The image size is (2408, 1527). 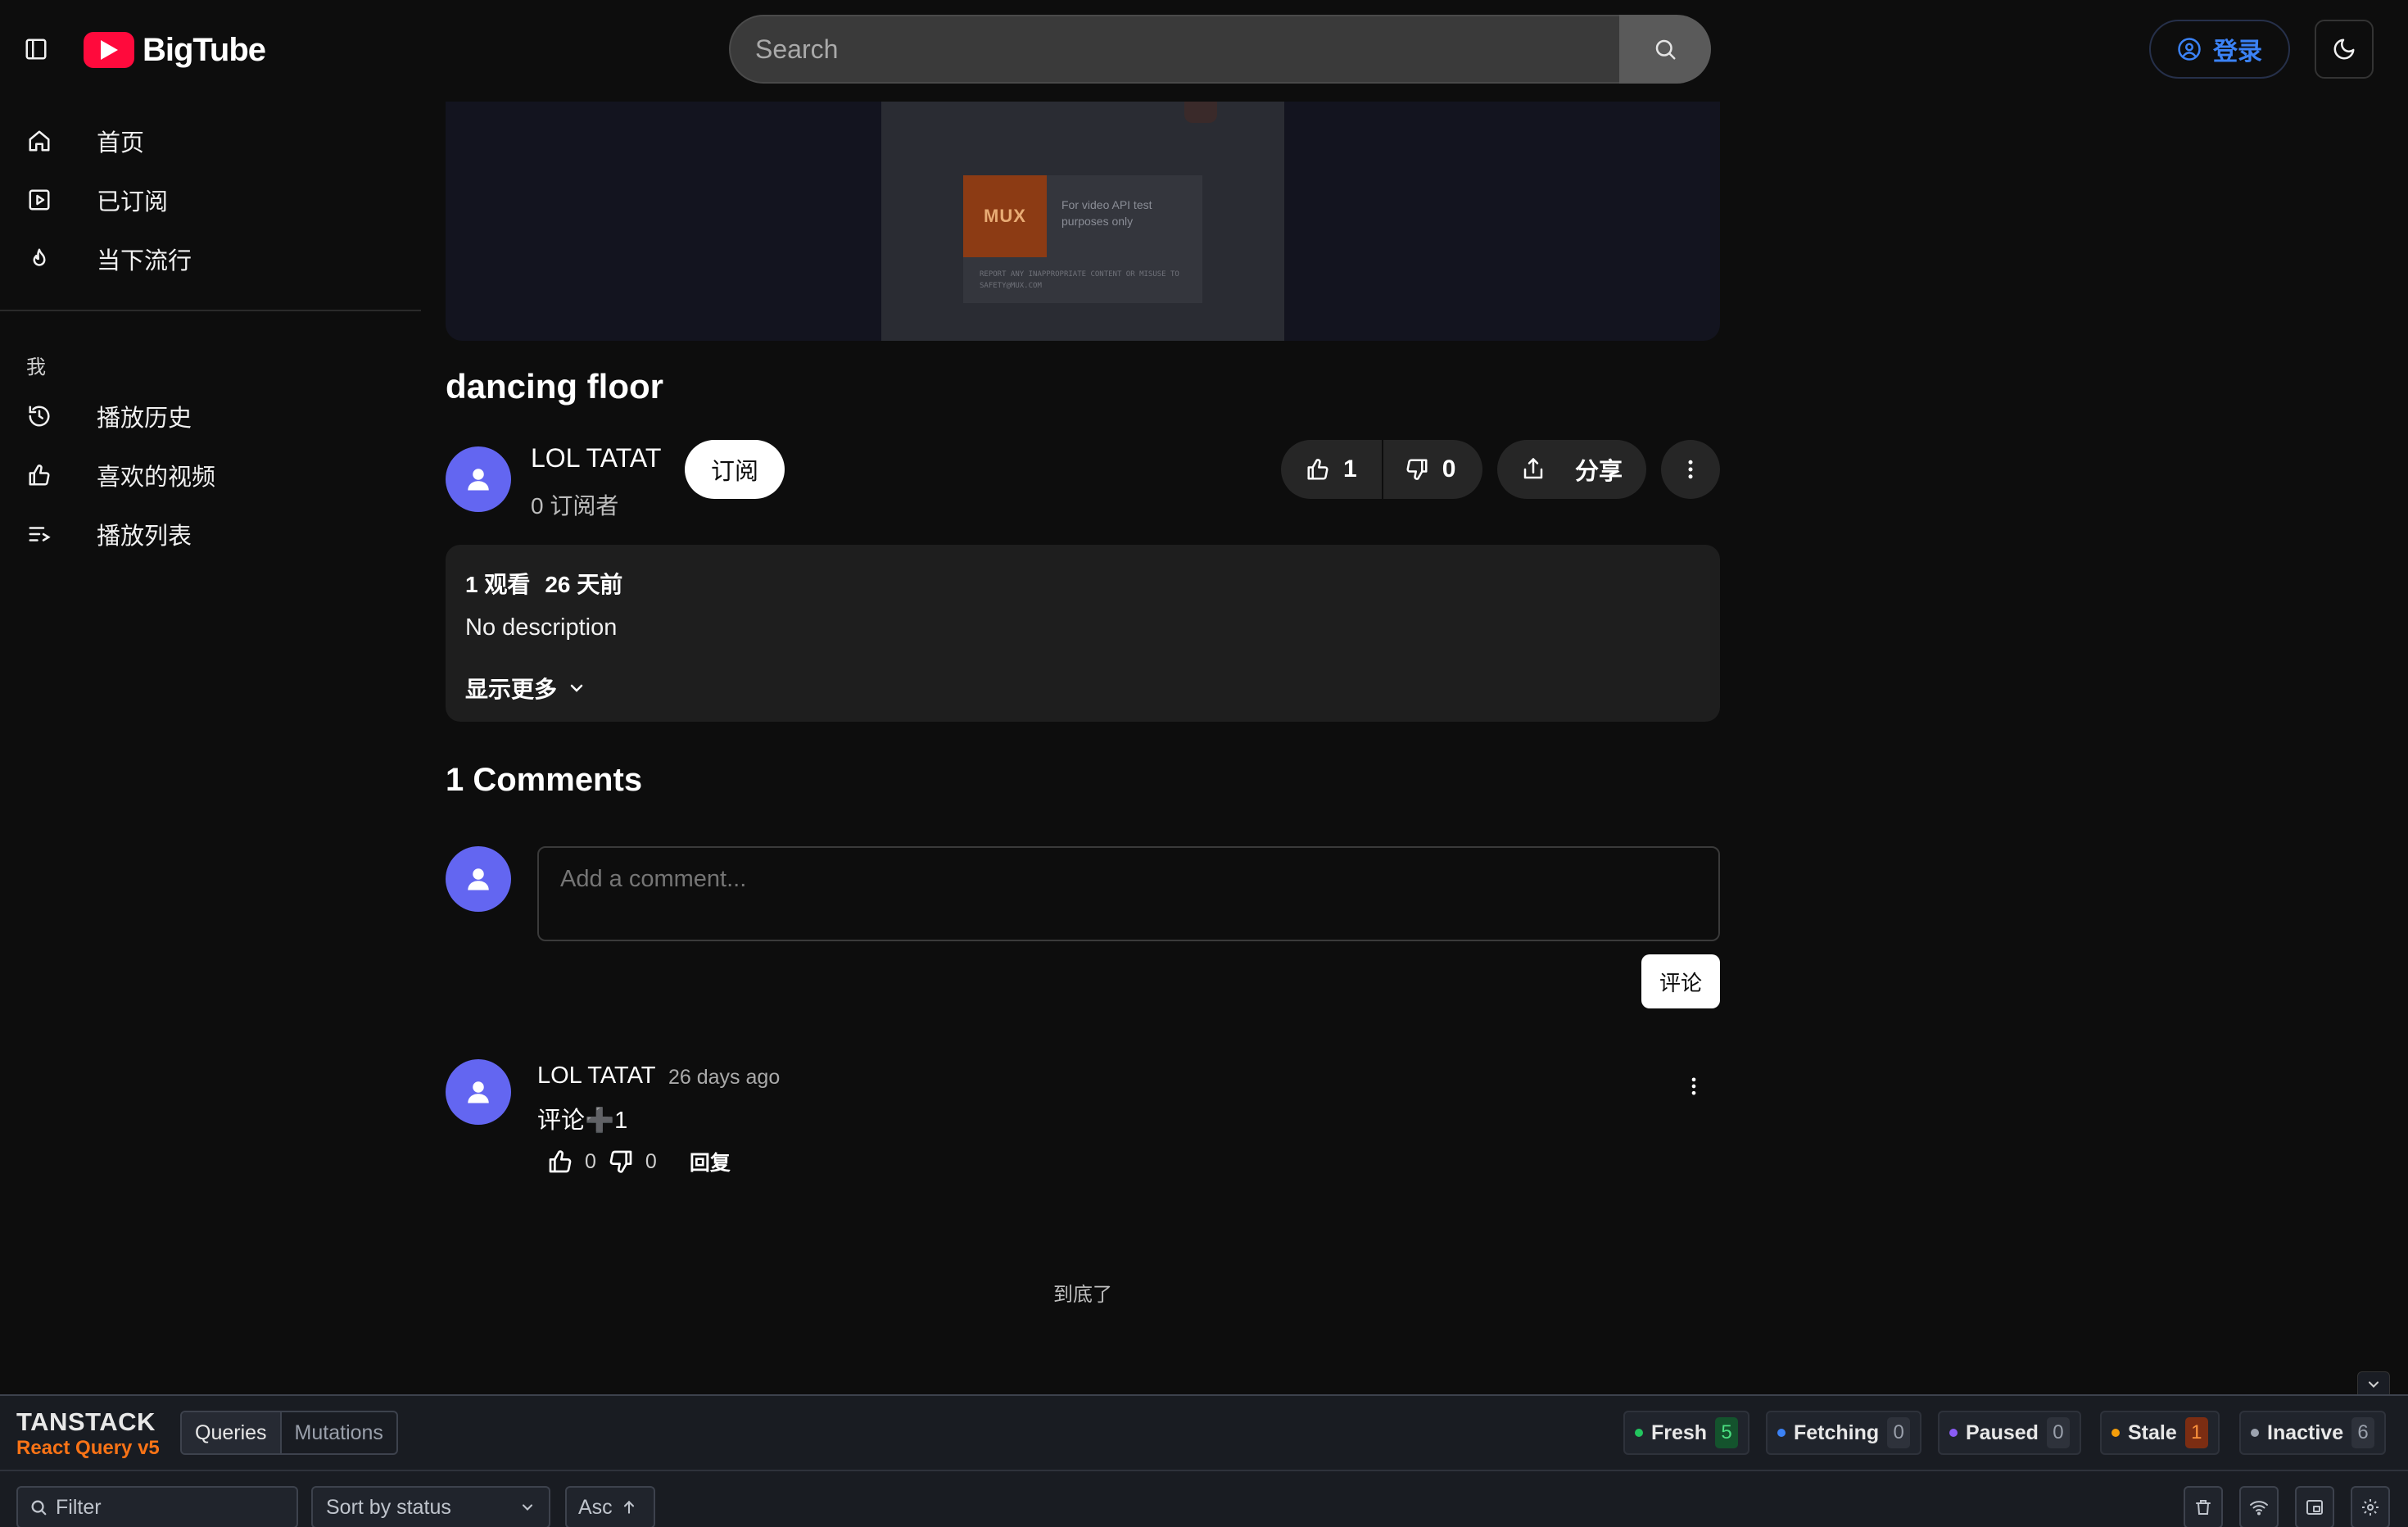 I want to click on channel-avatar, so click(x=478, y=479).